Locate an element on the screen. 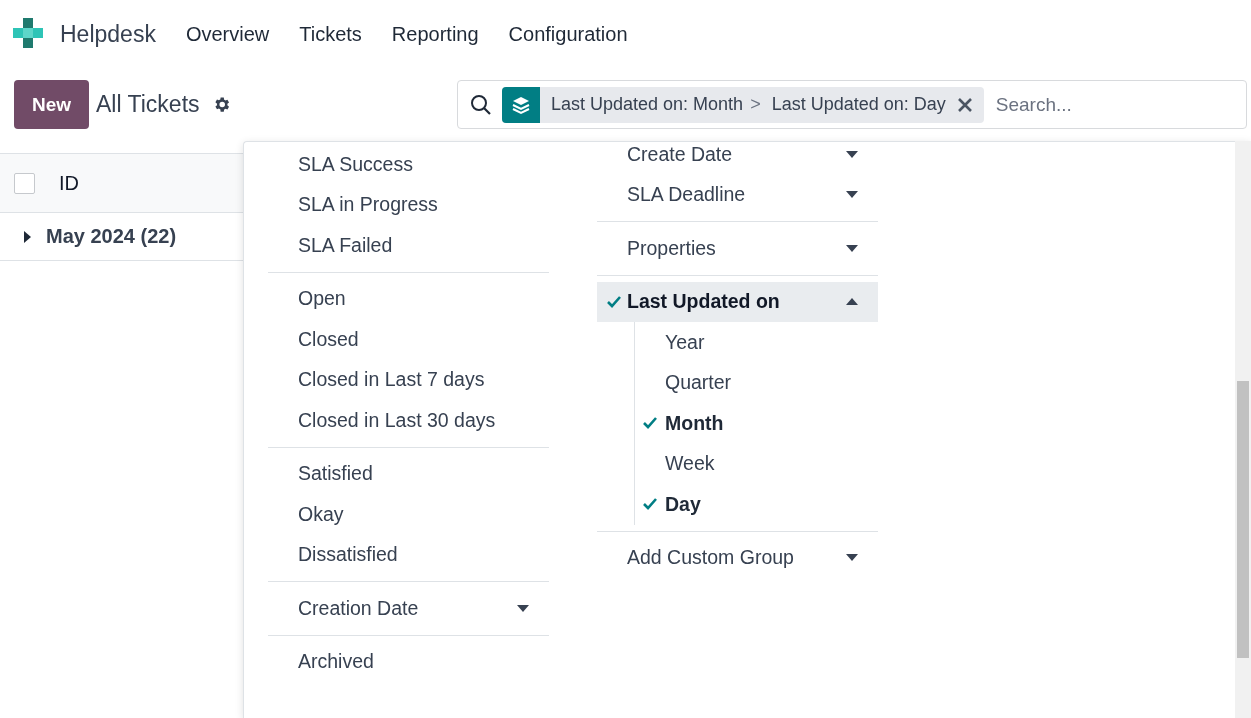  scrollbar is located at coordinates (1243, 429).